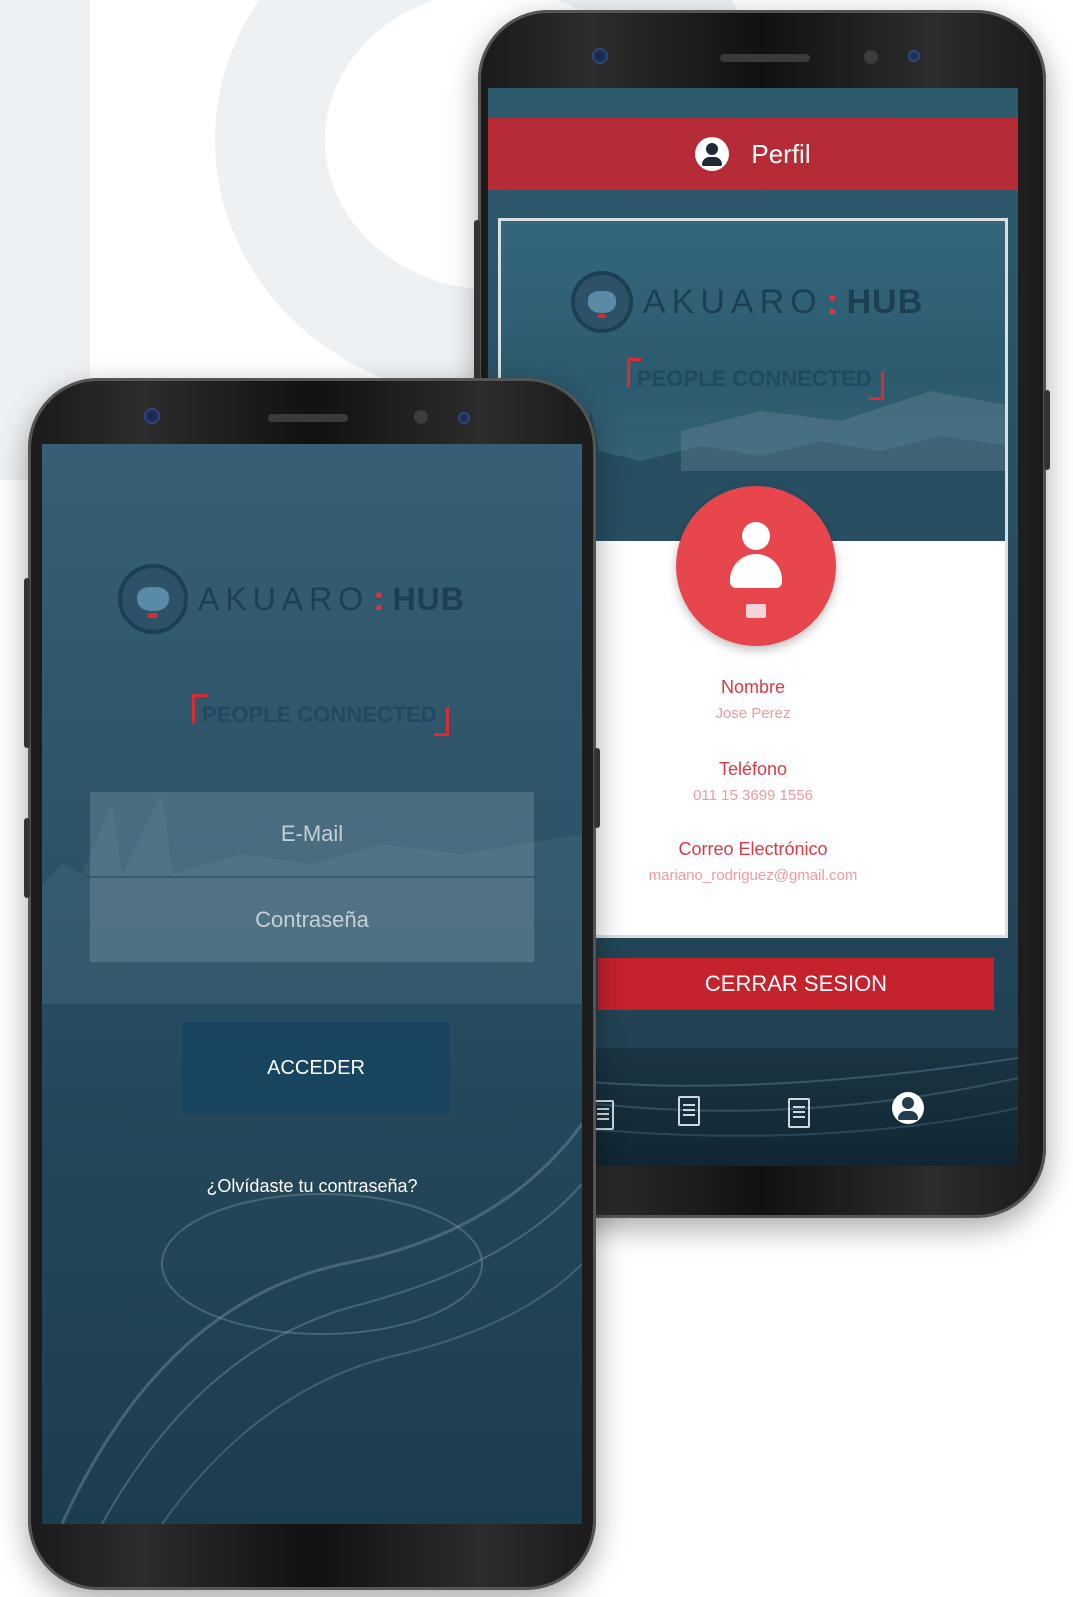 This screenshot has width=1073, height=1597. What do you see at coordinates (316, 1068) in the screenshot?
I see `access-button: ACCEDER` at bounding box center [316, 1068].